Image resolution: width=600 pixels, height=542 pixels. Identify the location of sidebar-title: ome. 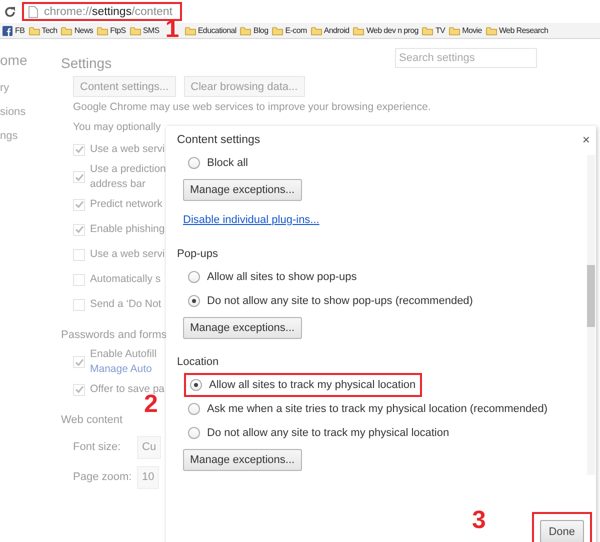
(14, 61).